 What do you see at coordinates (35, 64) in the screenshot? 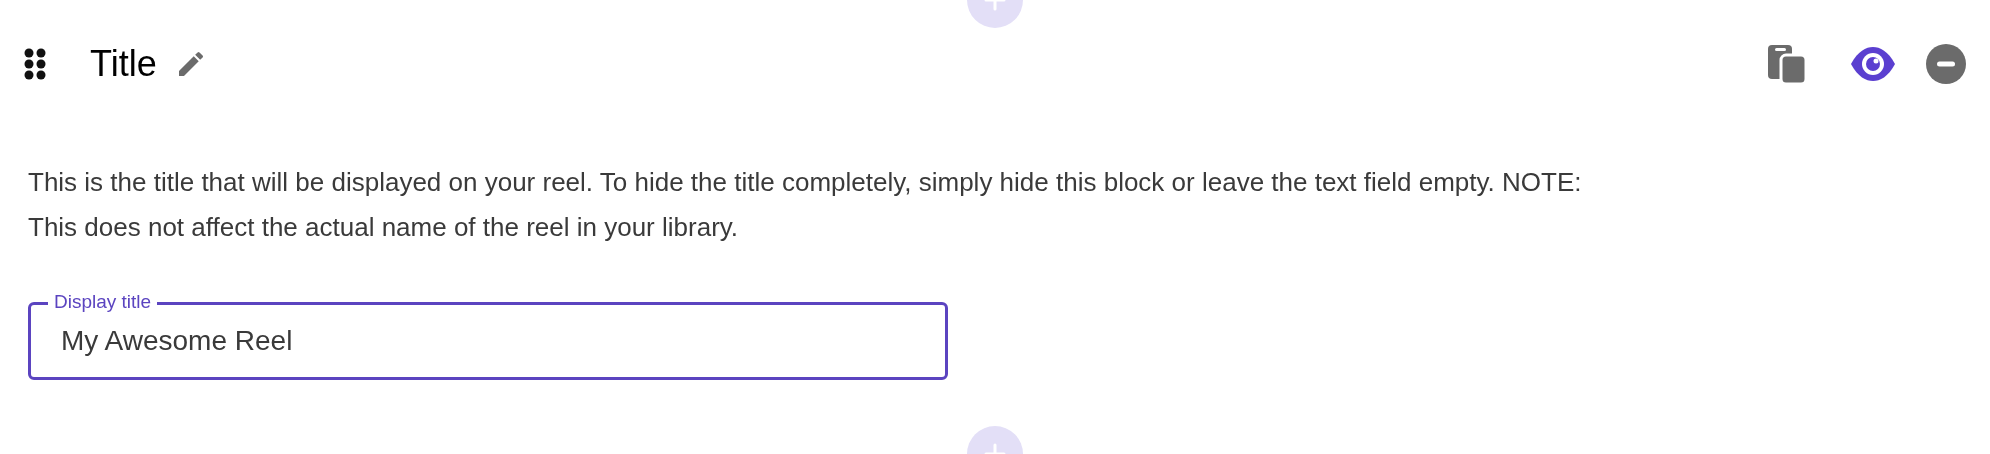
I see `drag-handle-icon` at bounding box center [35, 64].